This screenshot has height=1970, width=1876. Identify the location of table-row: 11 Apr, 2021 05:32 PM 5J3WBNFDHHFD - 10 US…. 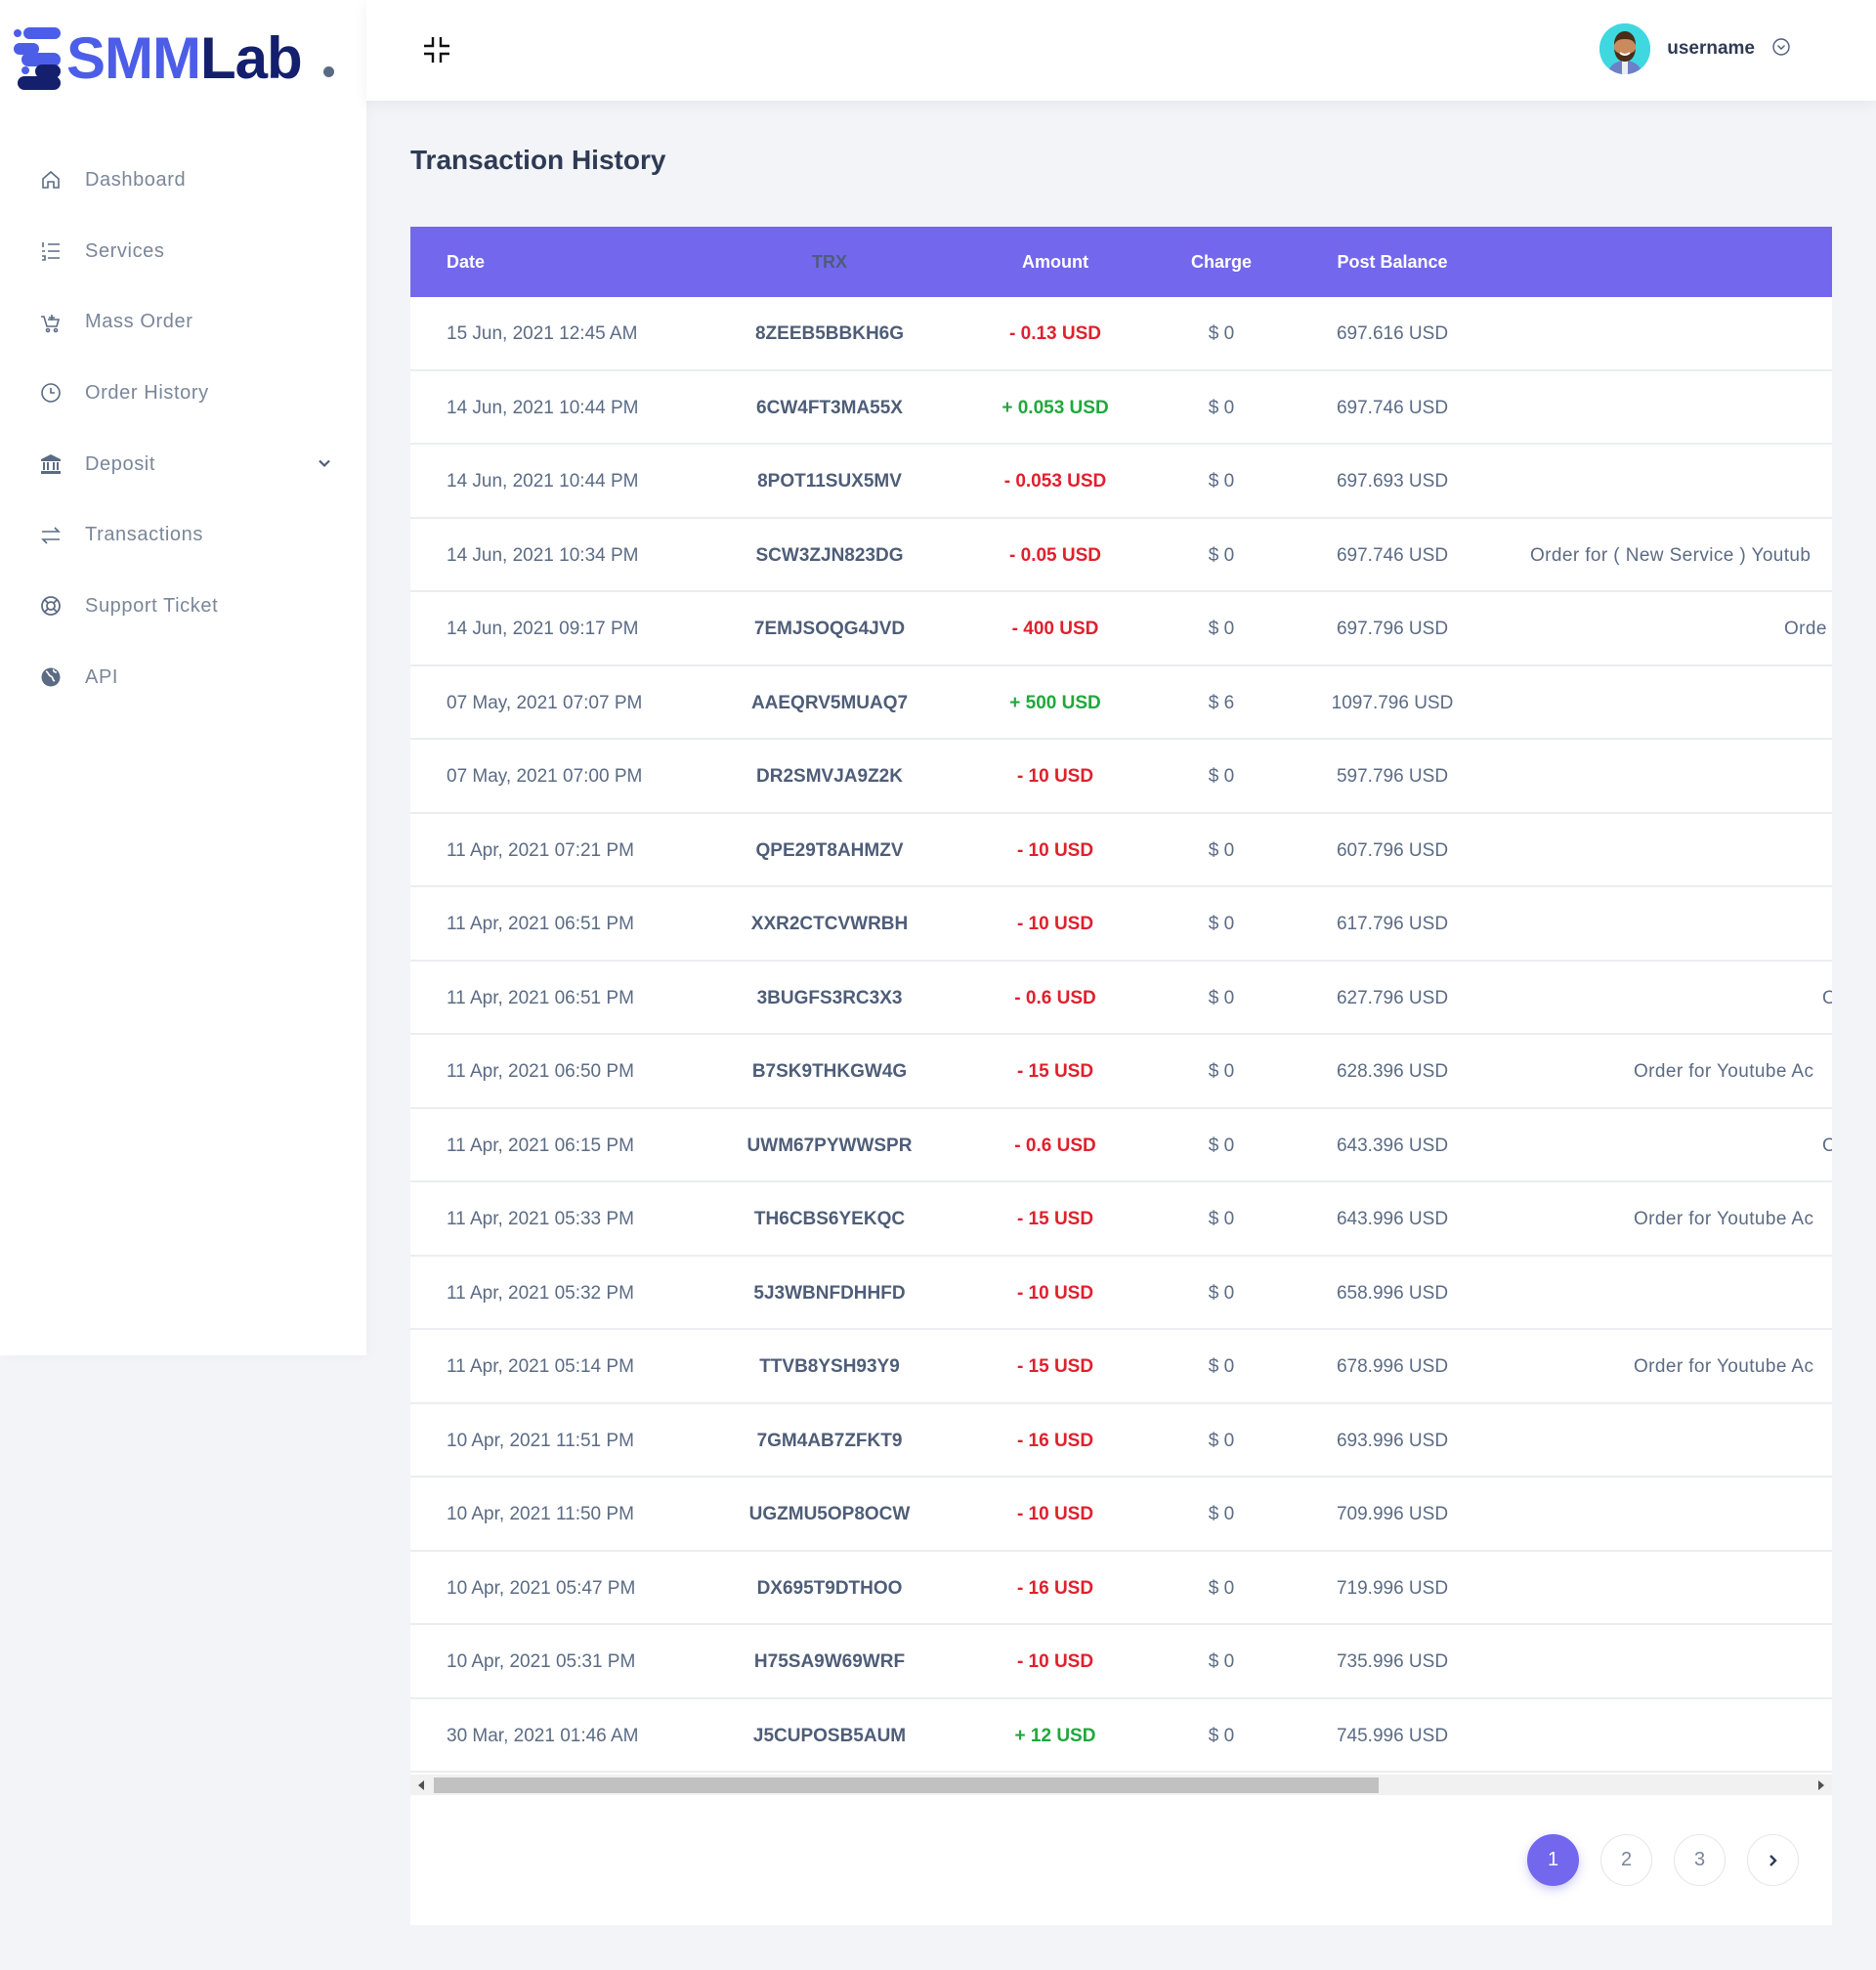
(1121, 1293).